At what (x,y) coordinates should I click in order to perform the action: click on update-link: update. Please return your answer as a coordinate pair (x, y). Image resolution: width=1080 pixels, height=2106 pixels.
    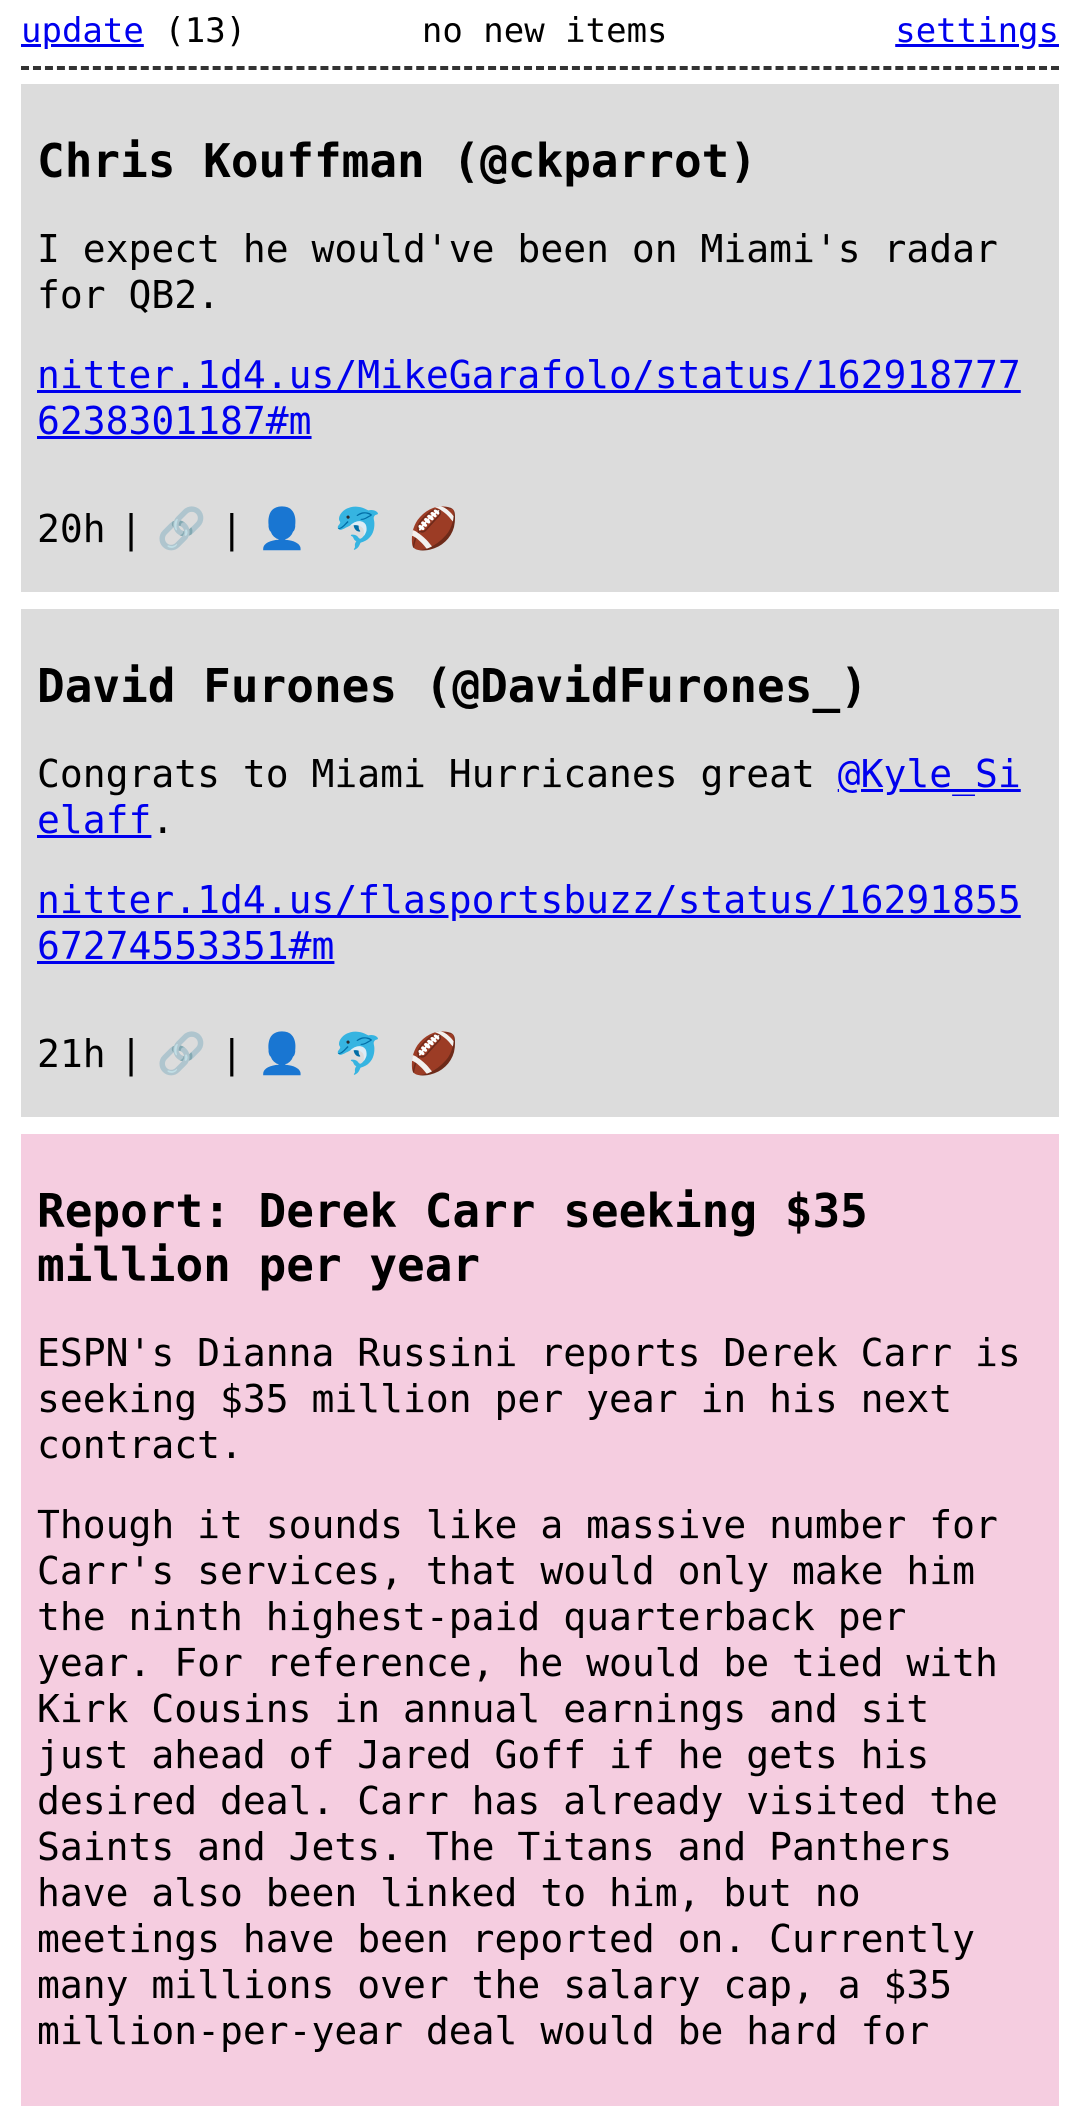
    Looking at the image, I should click on (82, 31).